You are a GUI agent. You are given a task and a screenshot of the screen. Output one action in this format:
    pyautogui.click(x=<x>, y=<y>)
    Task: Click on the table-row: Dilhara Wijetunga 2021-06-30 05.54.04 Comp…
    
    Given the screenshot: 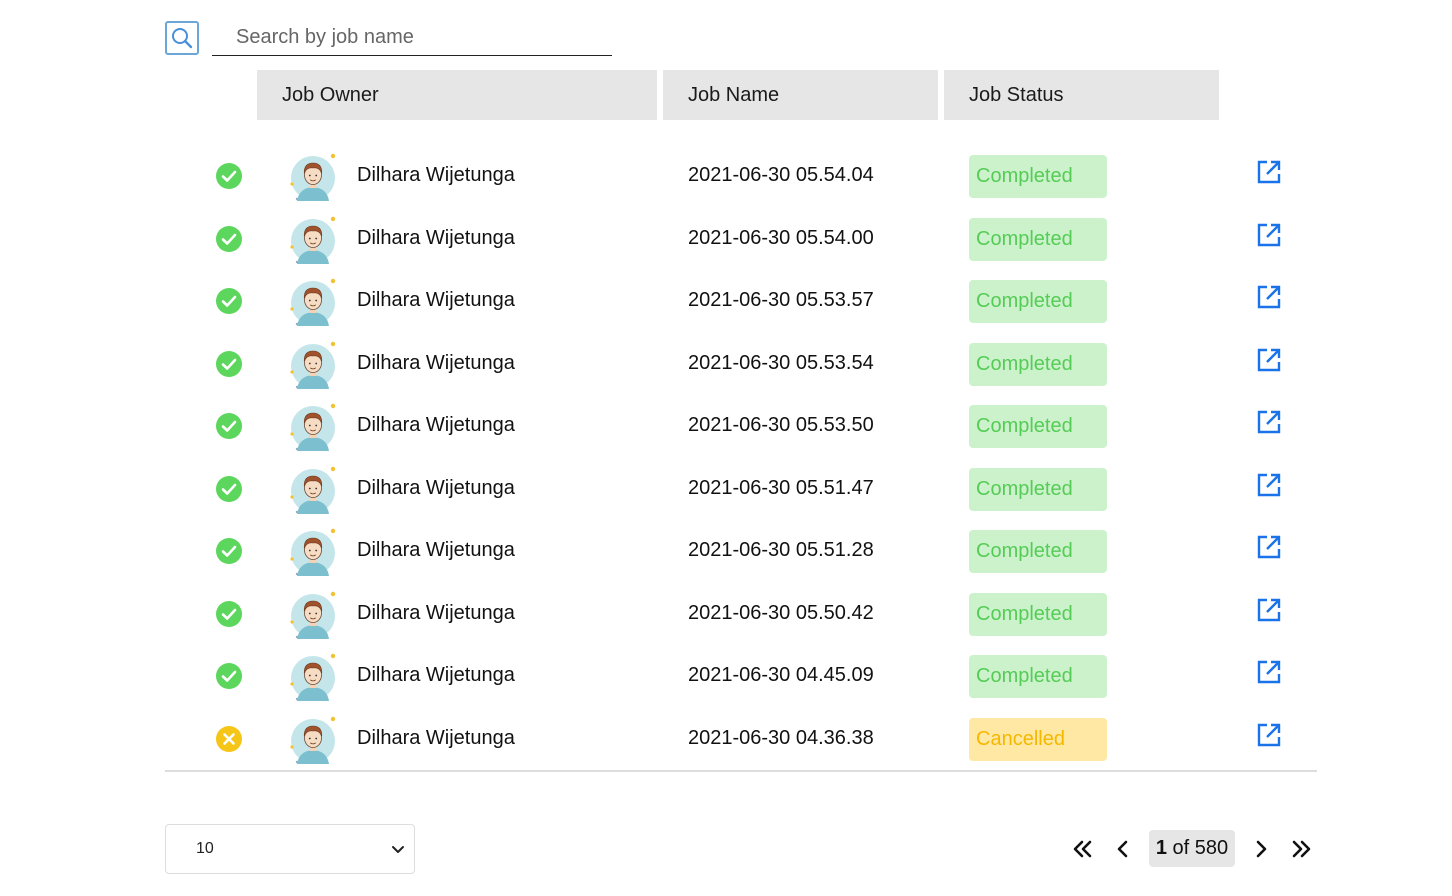 What is the action you would take?
    pyautogui.click(x=726, y=176)
    